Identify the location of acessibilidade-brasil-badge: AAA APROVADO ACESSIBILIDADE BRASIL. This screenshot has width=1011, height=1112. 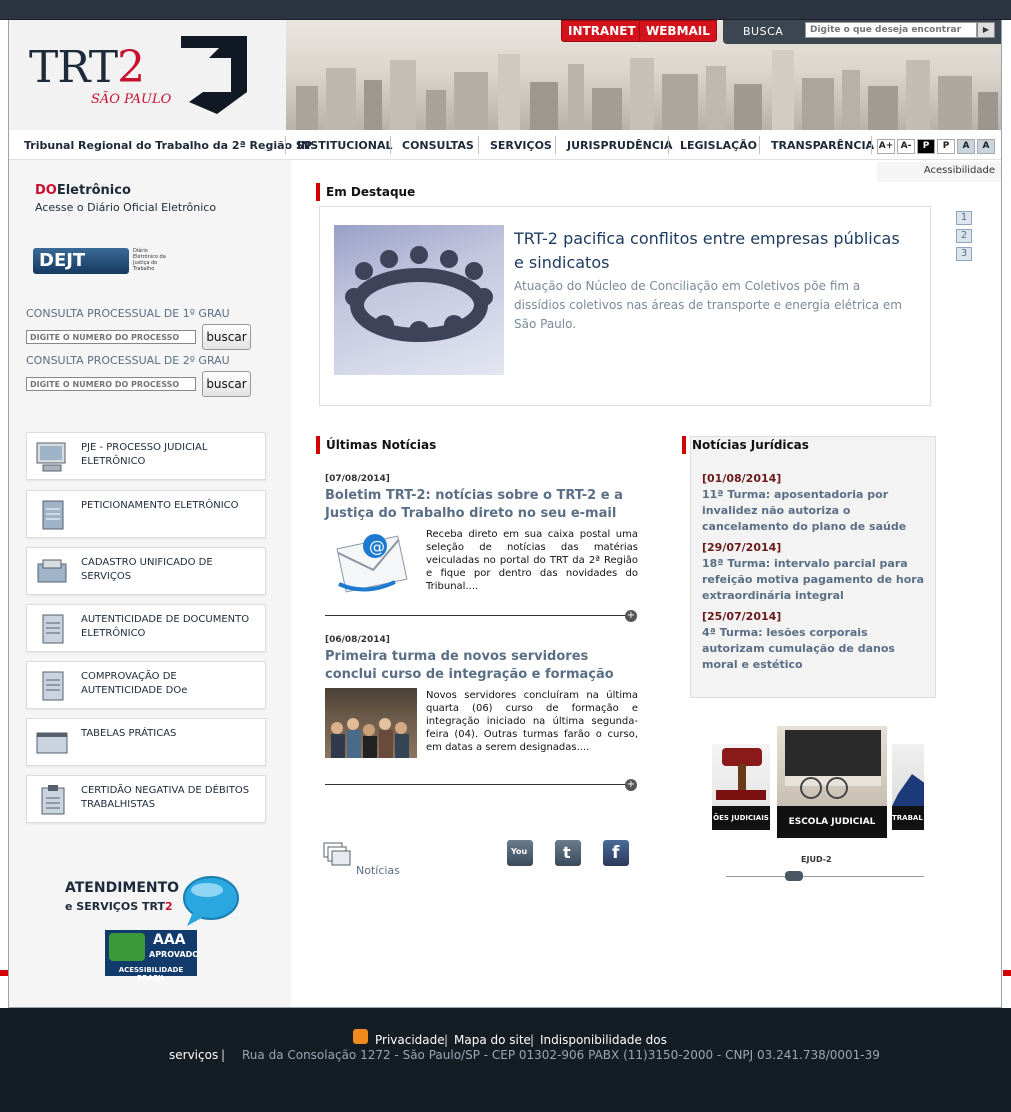
(152, 956).